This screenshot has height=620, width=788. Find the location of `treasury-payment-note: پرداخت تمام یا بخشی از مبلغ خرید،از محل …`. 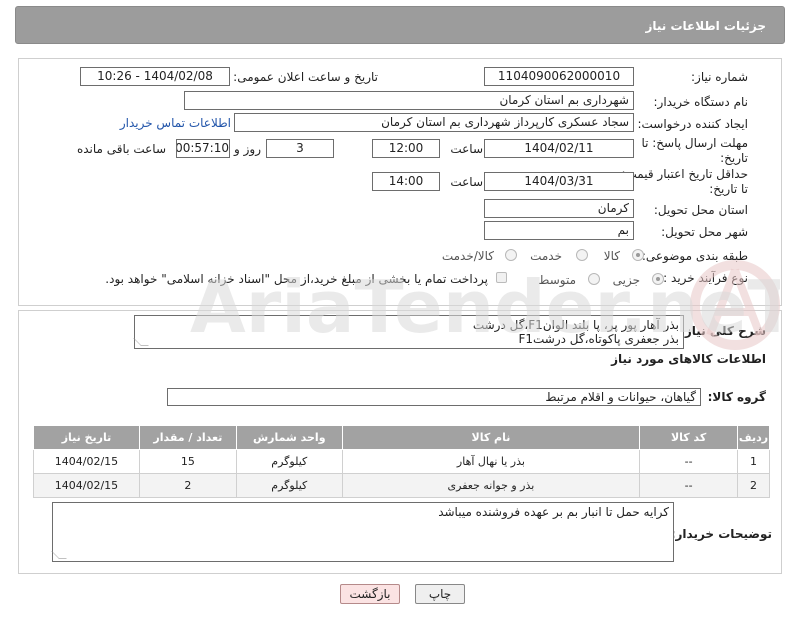

treasury-payment-note: پرداخت تمام یا بخشی از مبلغ خرید،از محل … is located at coordinates (296, 279).